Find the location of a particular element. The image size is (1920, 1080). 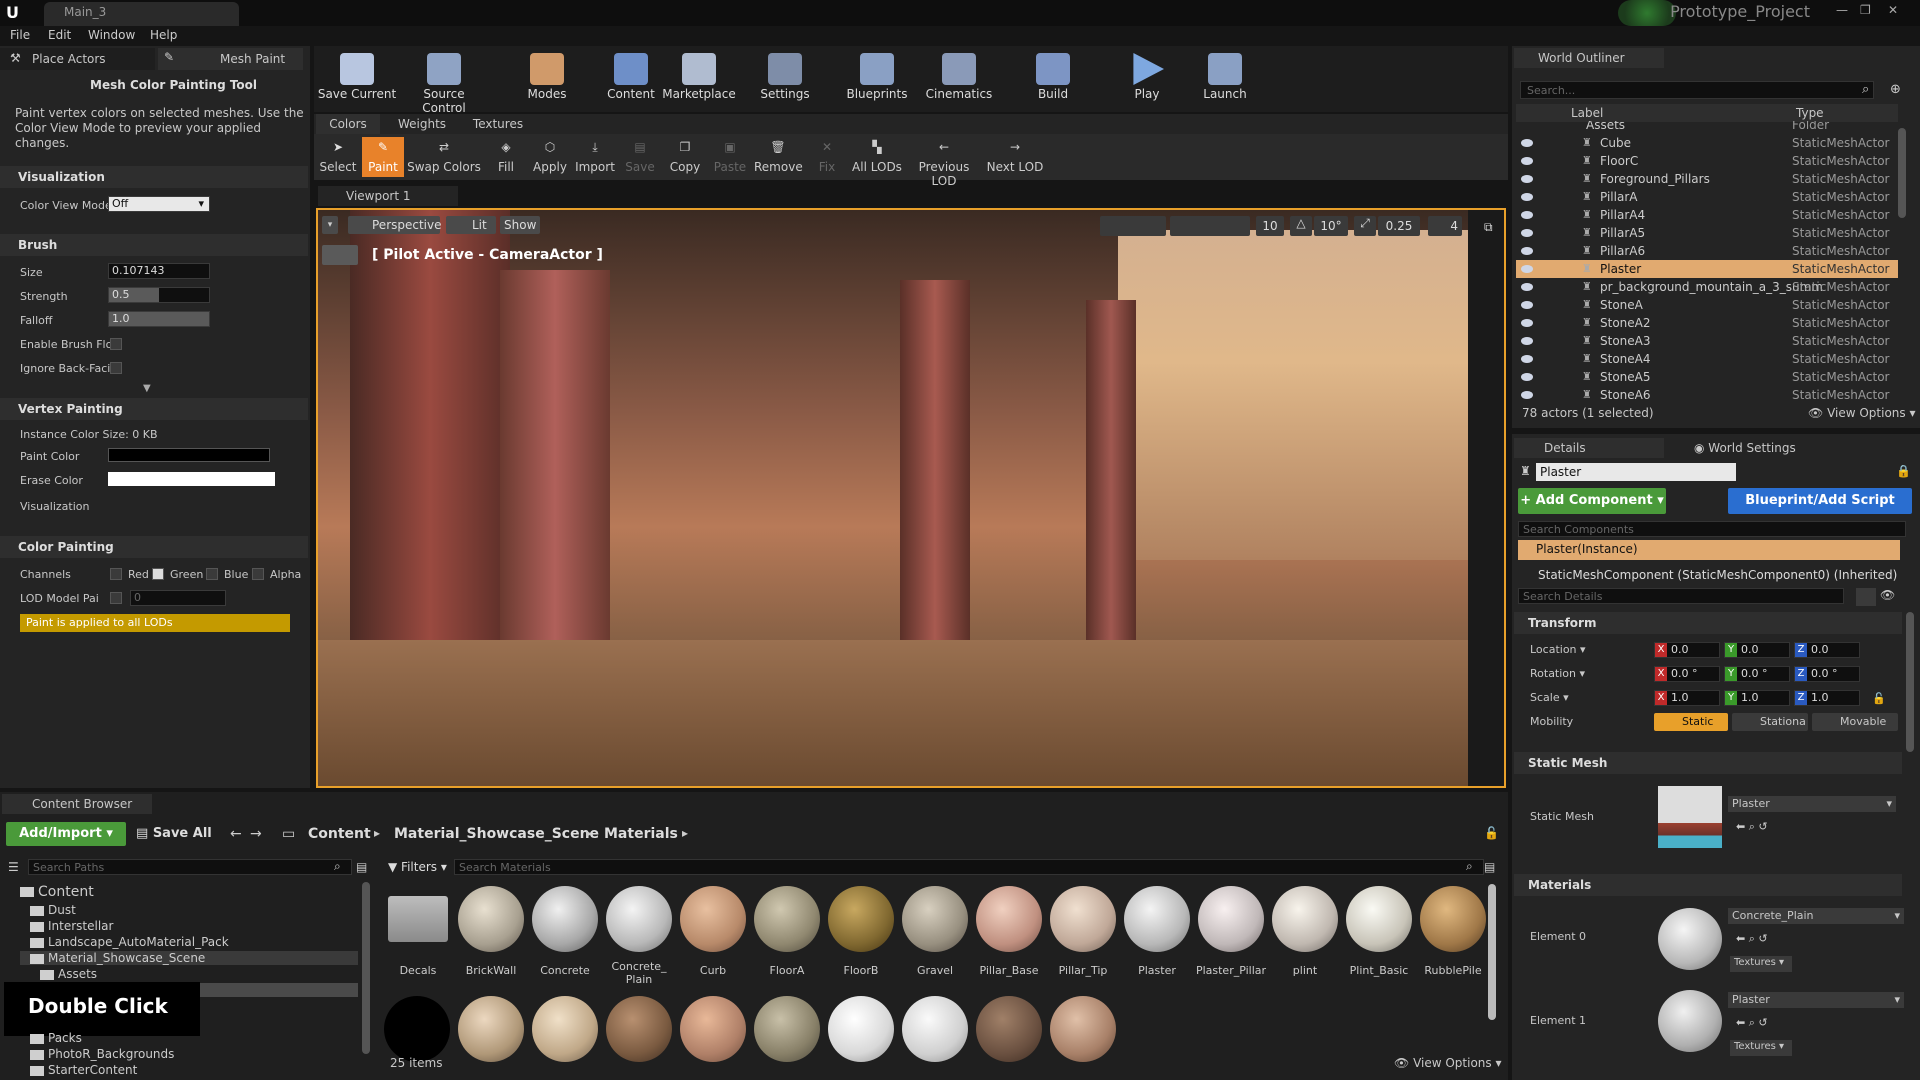

element0-actions-icon: ⬅ ⌕ ↺ is located at coordinates (1752, 939).